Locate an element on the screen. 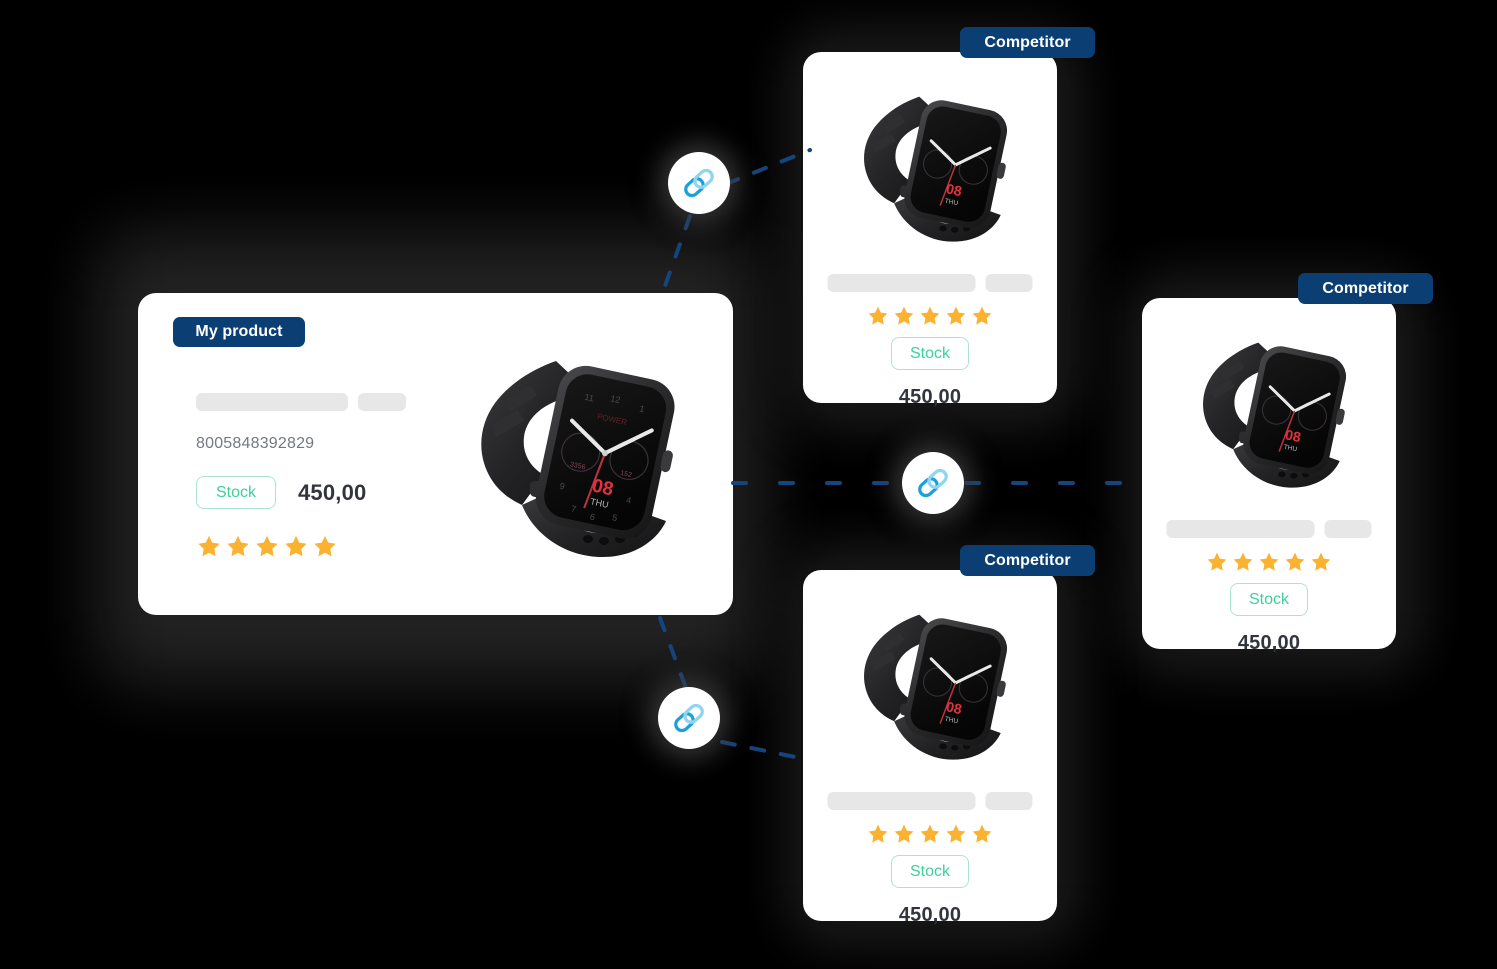 This screenshot has height=969, width=1497. link-node-center is located at coordinates (933, 483).